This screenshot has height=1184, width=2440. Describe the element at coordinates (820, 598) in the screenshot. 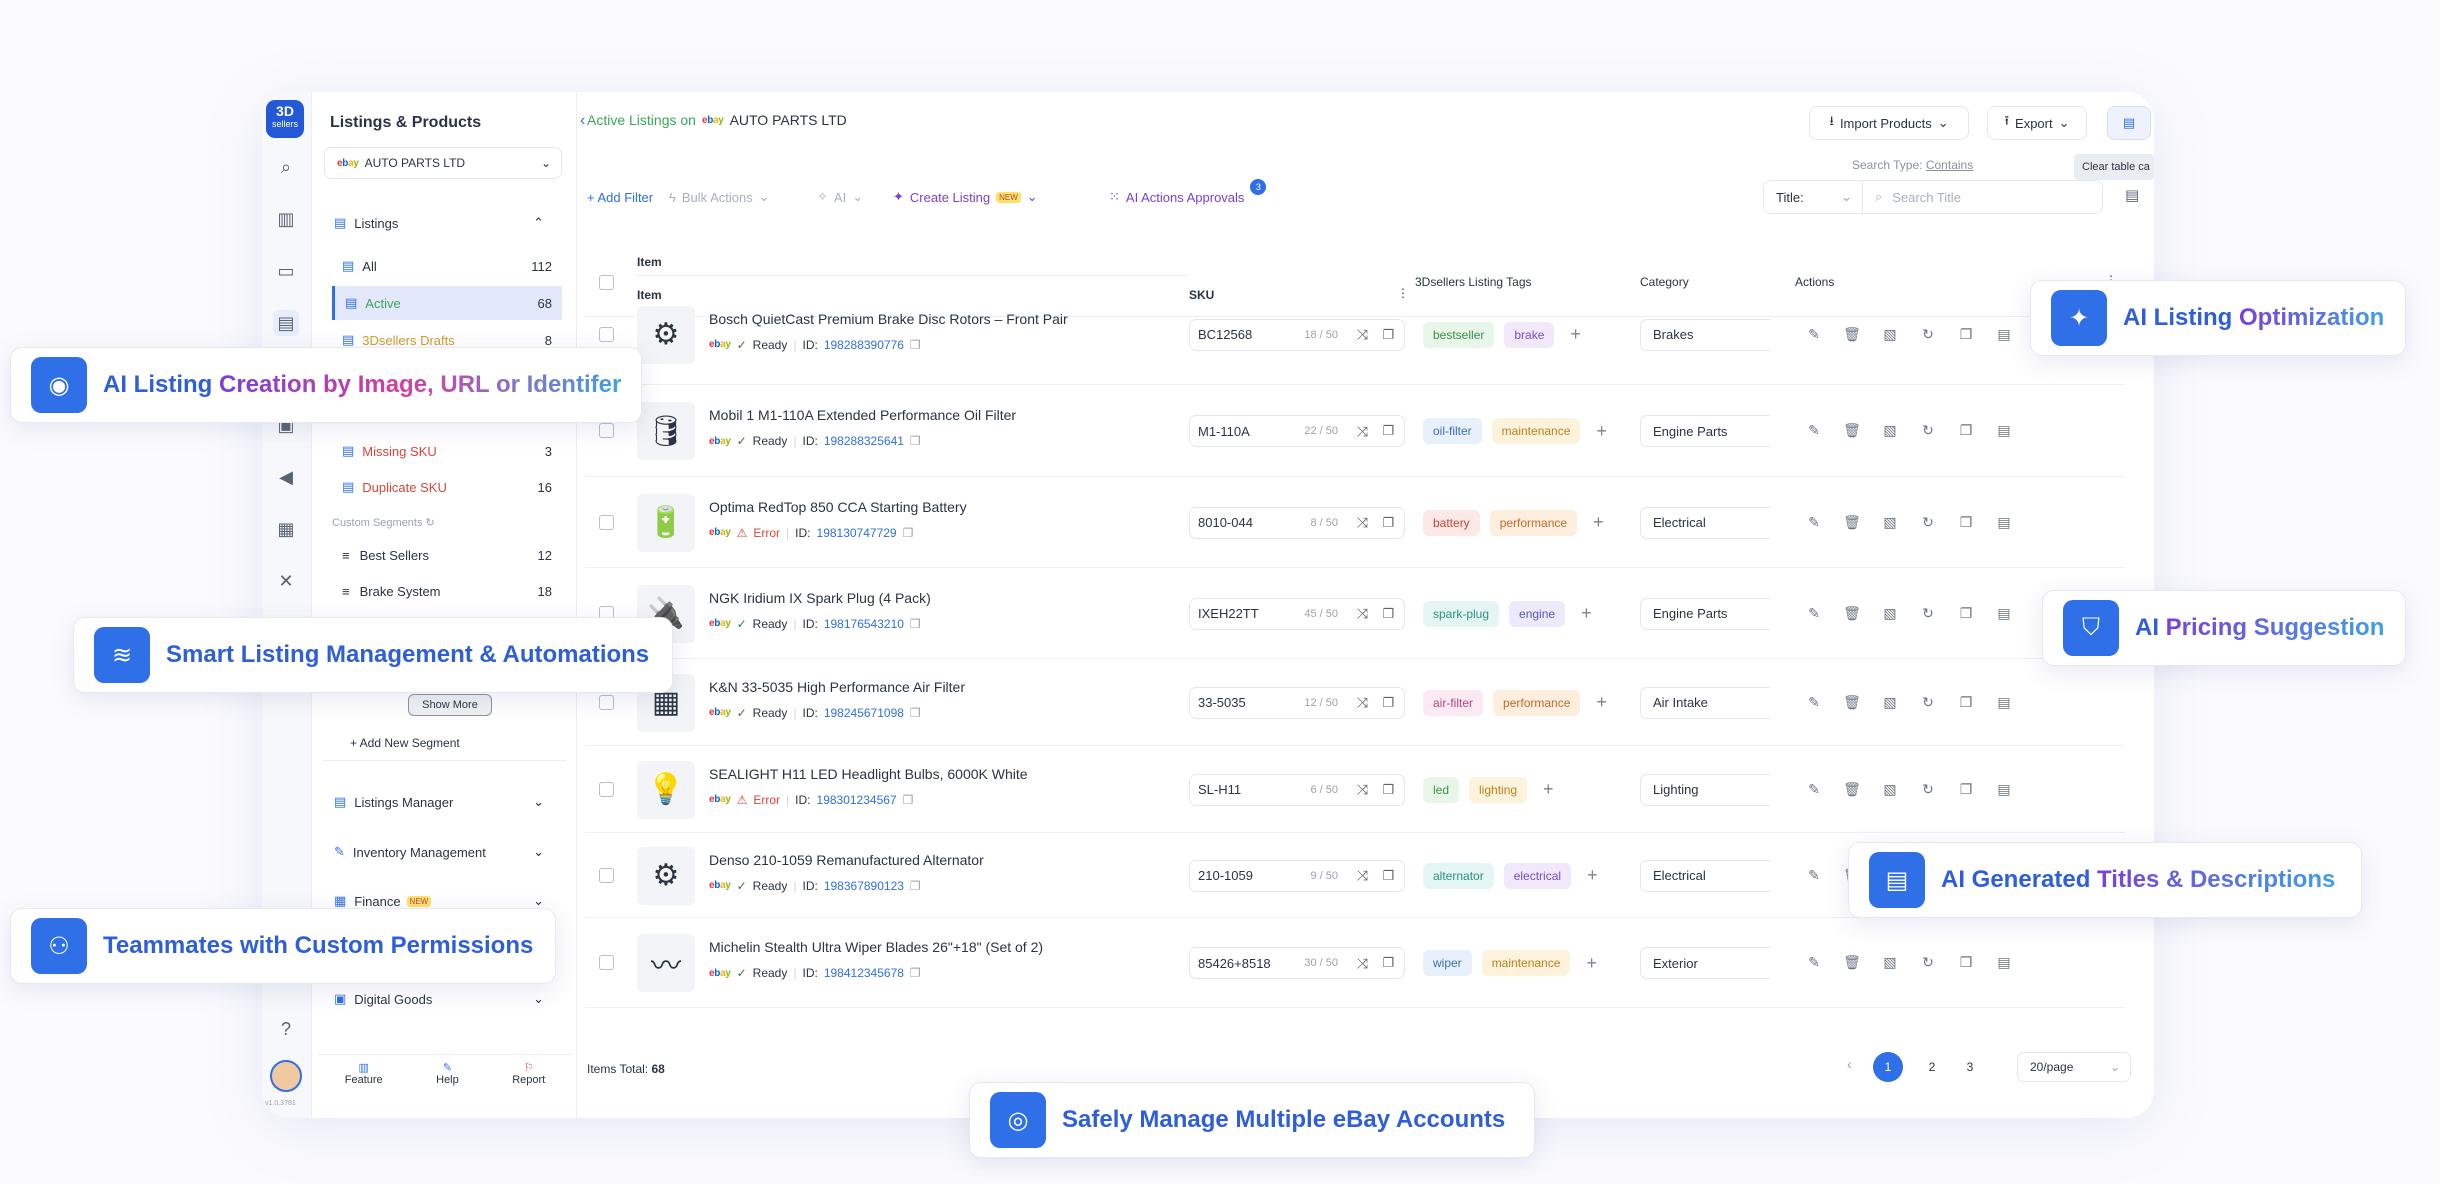

I see `product-title: NGK Iridium IX Spark Plug (4 Pack)` at that location.